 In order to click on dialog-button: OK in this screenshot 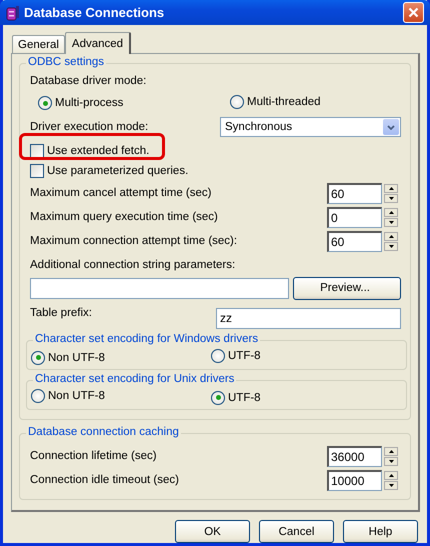, I will do `click(212, 531)`.